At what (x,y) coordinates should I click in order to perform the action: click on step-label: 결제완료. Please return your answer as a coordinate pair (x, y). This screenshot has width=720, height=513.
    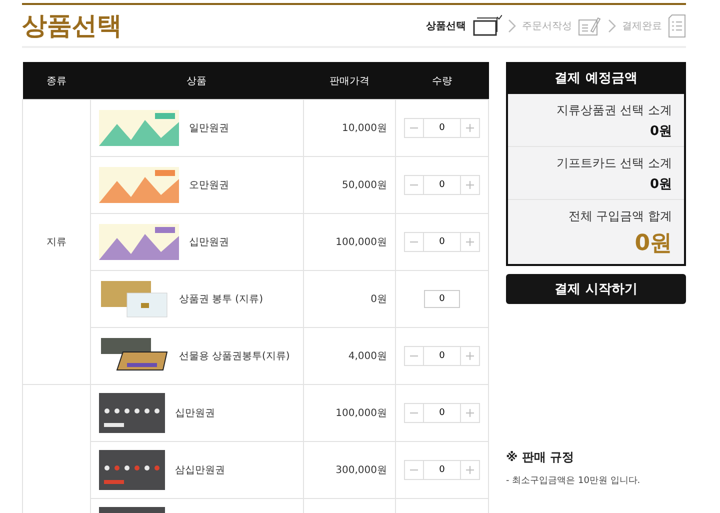
    Looking at the image, I should click on (642, 26).